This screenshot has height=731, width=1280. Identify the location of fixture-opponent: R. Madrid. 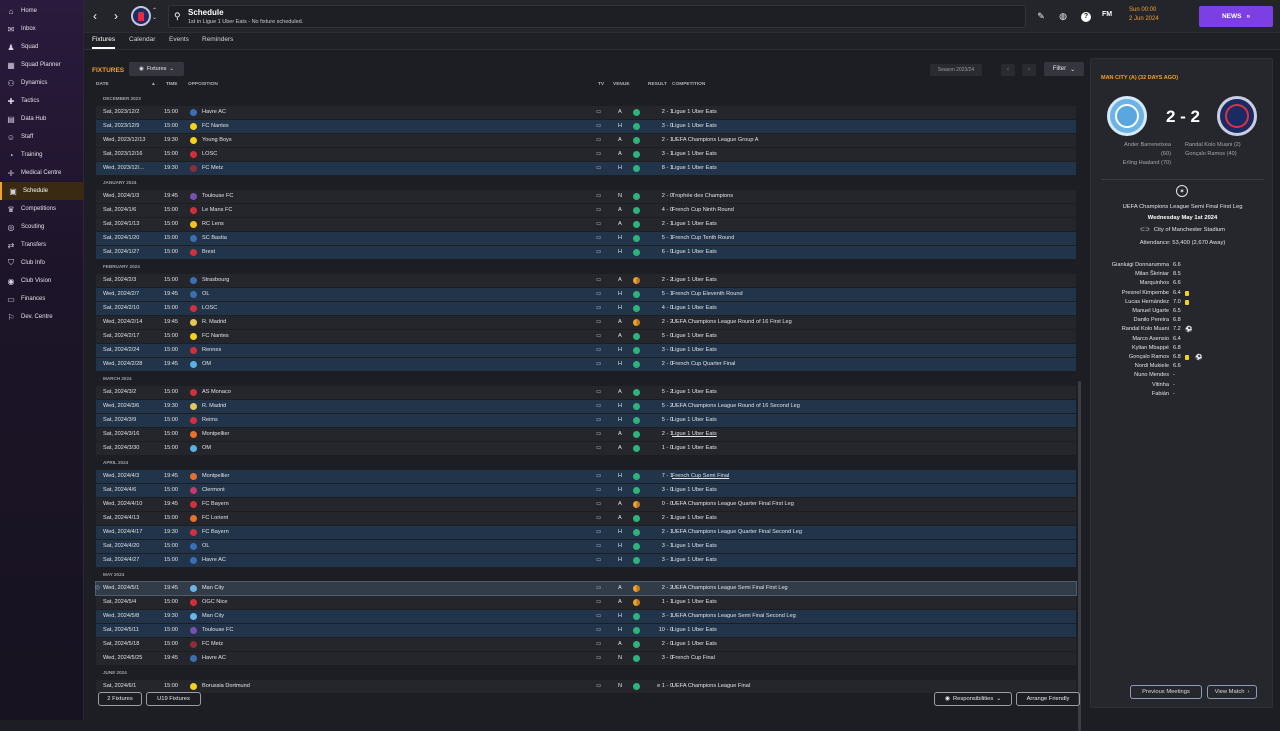
(214, 406).